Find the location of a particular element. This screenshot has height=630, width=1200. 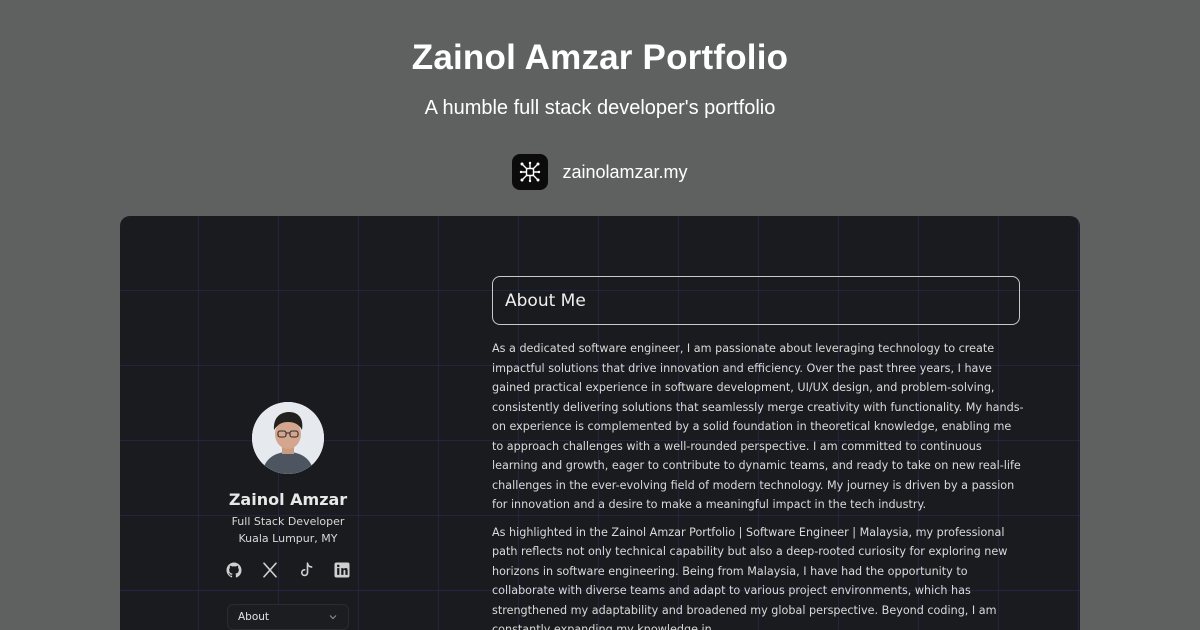

github-icon is located at coordinates (234, 570).